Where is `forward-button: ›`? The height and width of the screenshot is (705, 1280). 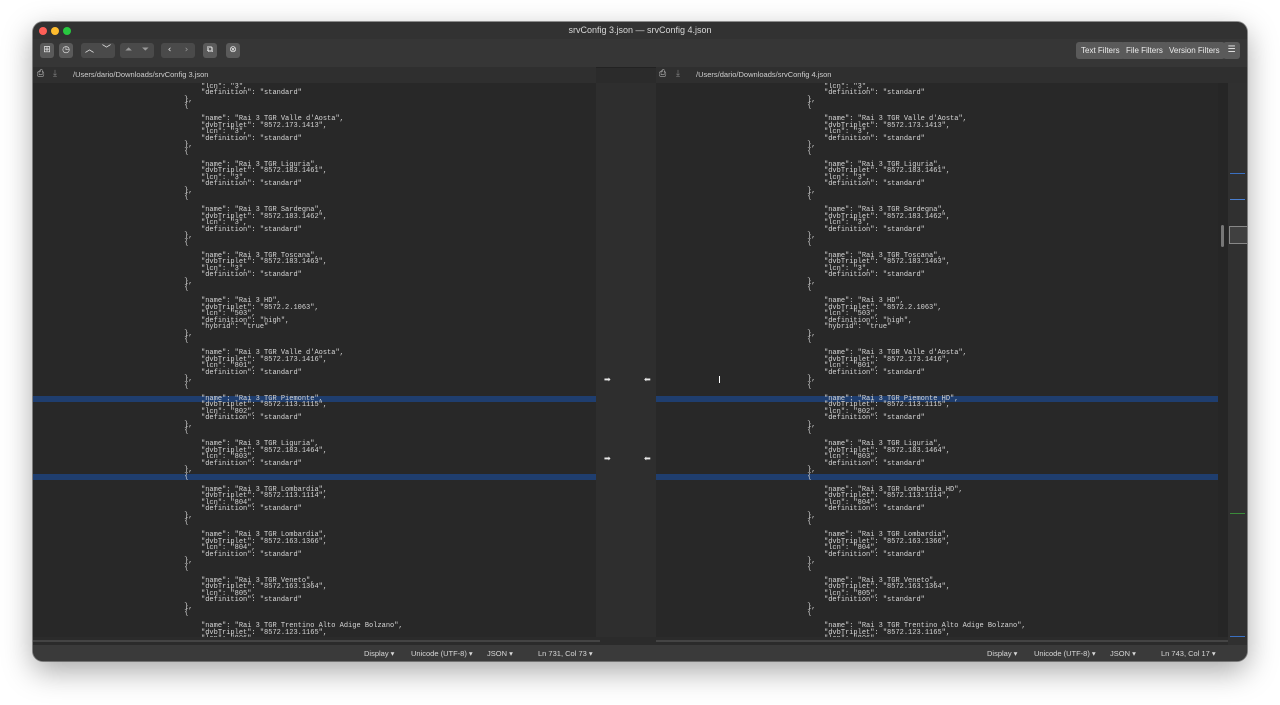
forward-button: › is located at coordinates (186, 50).